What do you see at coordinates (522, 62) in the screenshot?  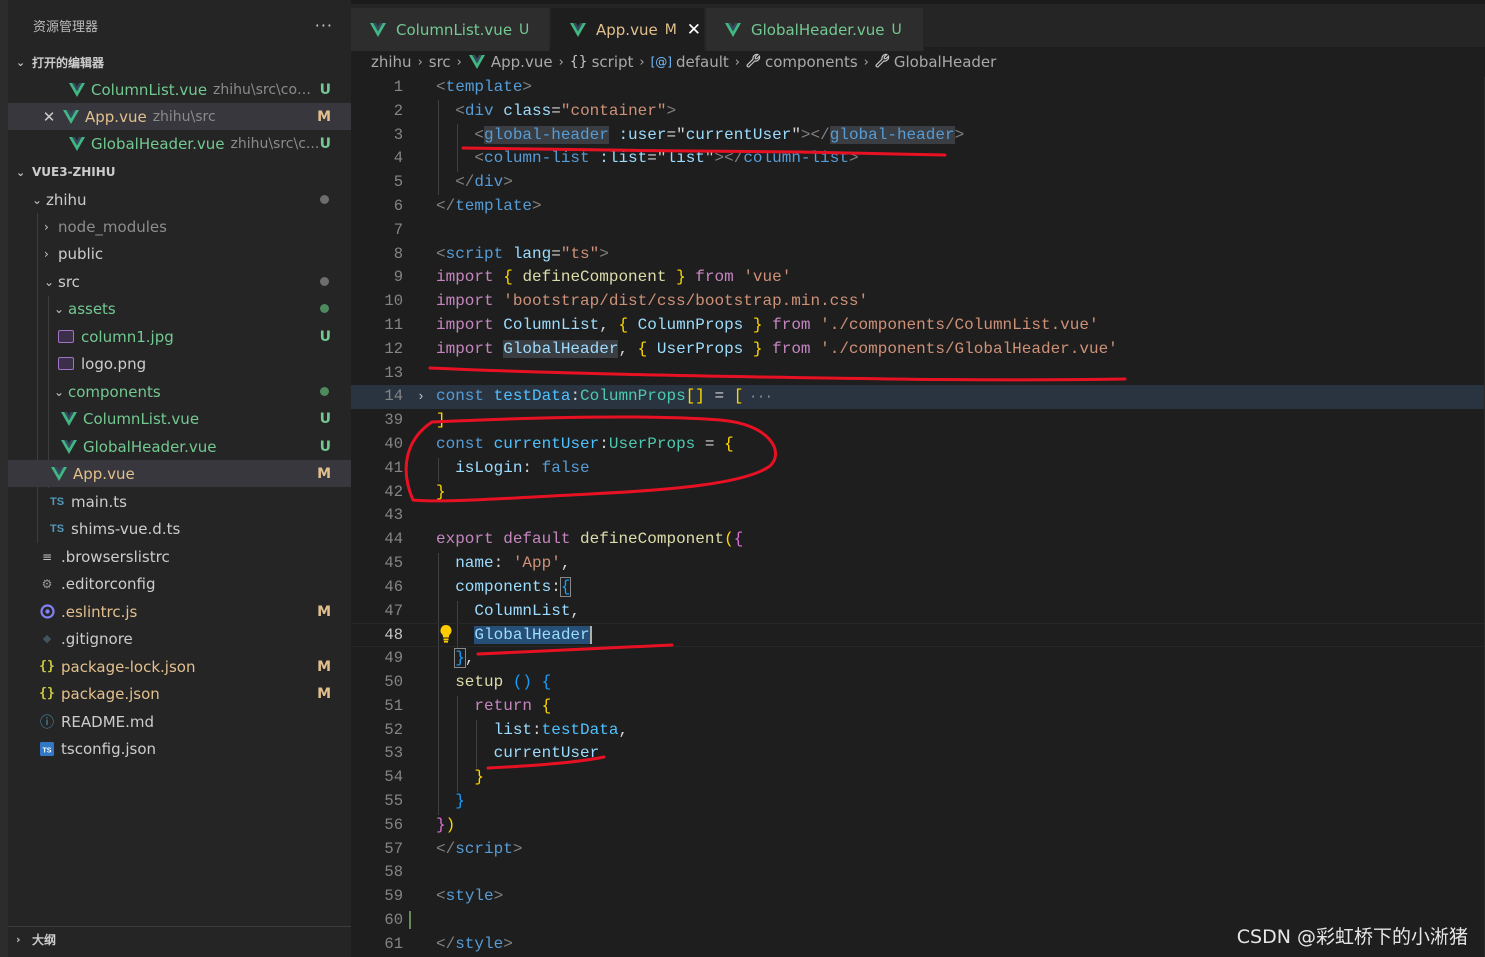 I see `breadcrumb-item: App.vue` at bounding box center [522, 62].